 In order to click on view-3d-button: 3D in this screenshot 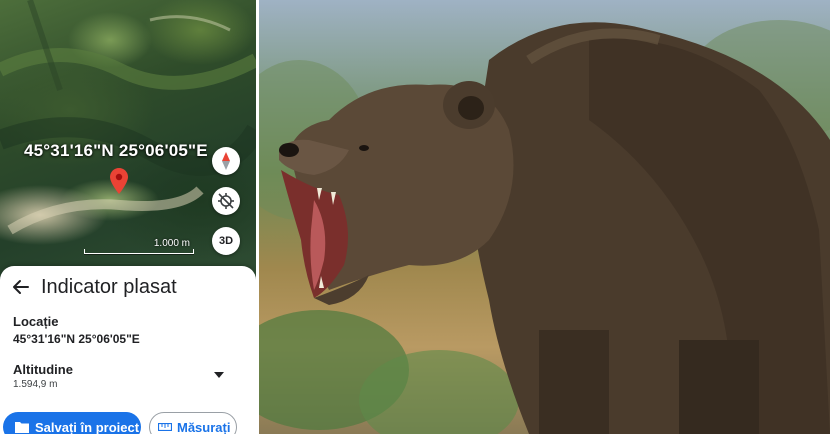, I will do `click(226, 241)`.